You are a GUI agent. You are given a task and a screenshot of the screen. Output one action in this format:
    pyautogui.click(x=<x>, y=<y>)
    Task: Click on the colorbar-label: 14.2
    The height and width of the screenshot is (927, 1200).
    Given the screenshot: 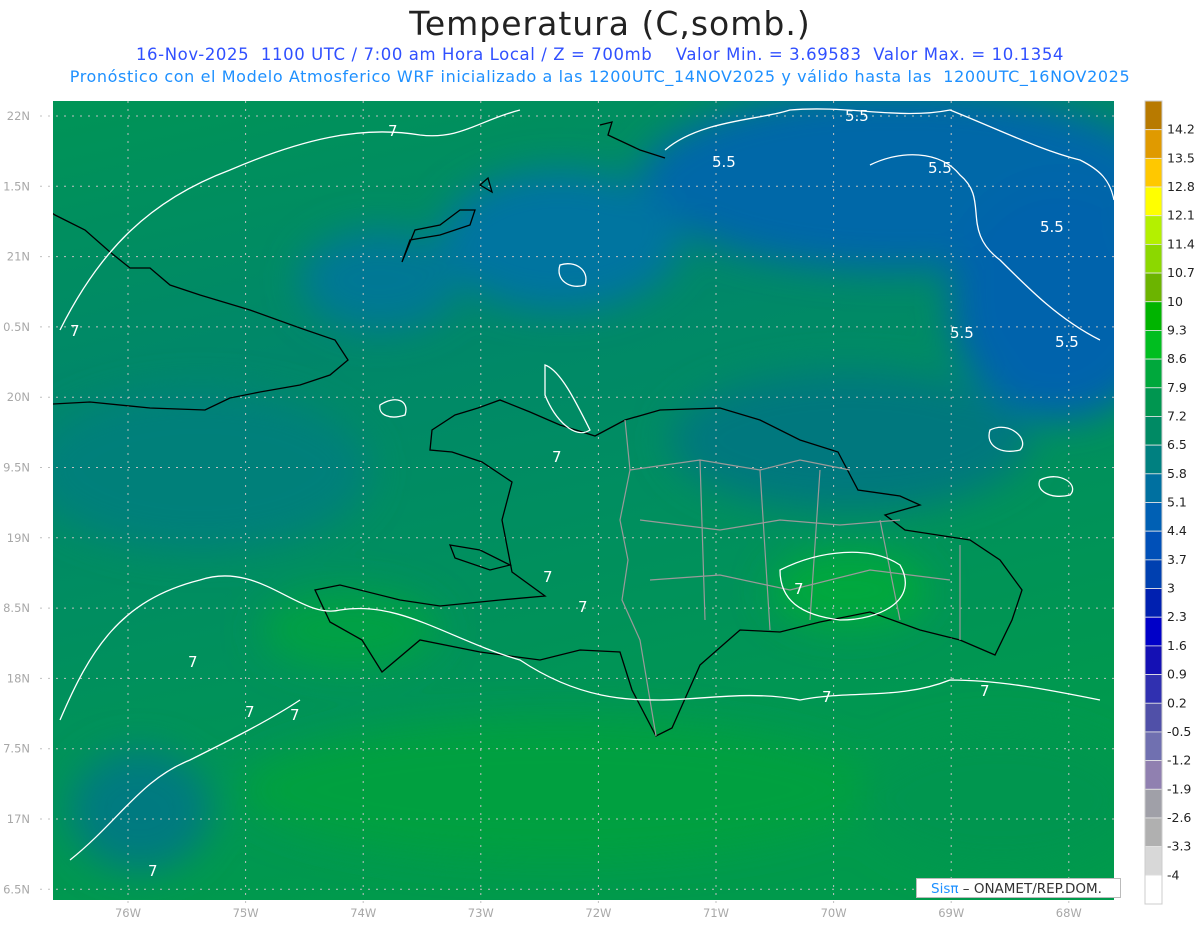 What is the action you would take?
    pyautogui.click(x=1181, y=129)
    